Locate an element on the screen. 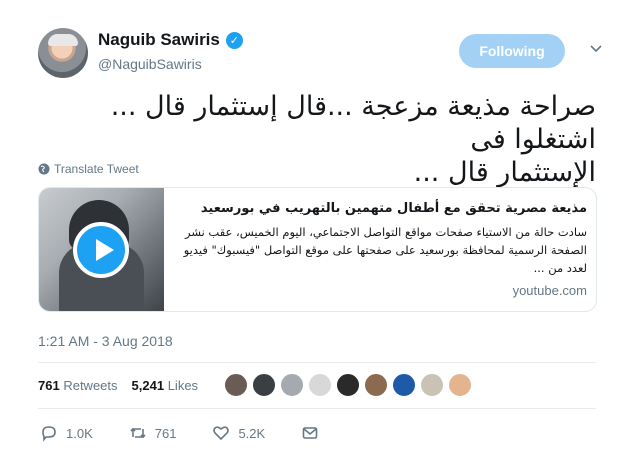 The height and width of the screenshot is (474, 634). like-button: 5.2K is located at coordinates (238, 433).